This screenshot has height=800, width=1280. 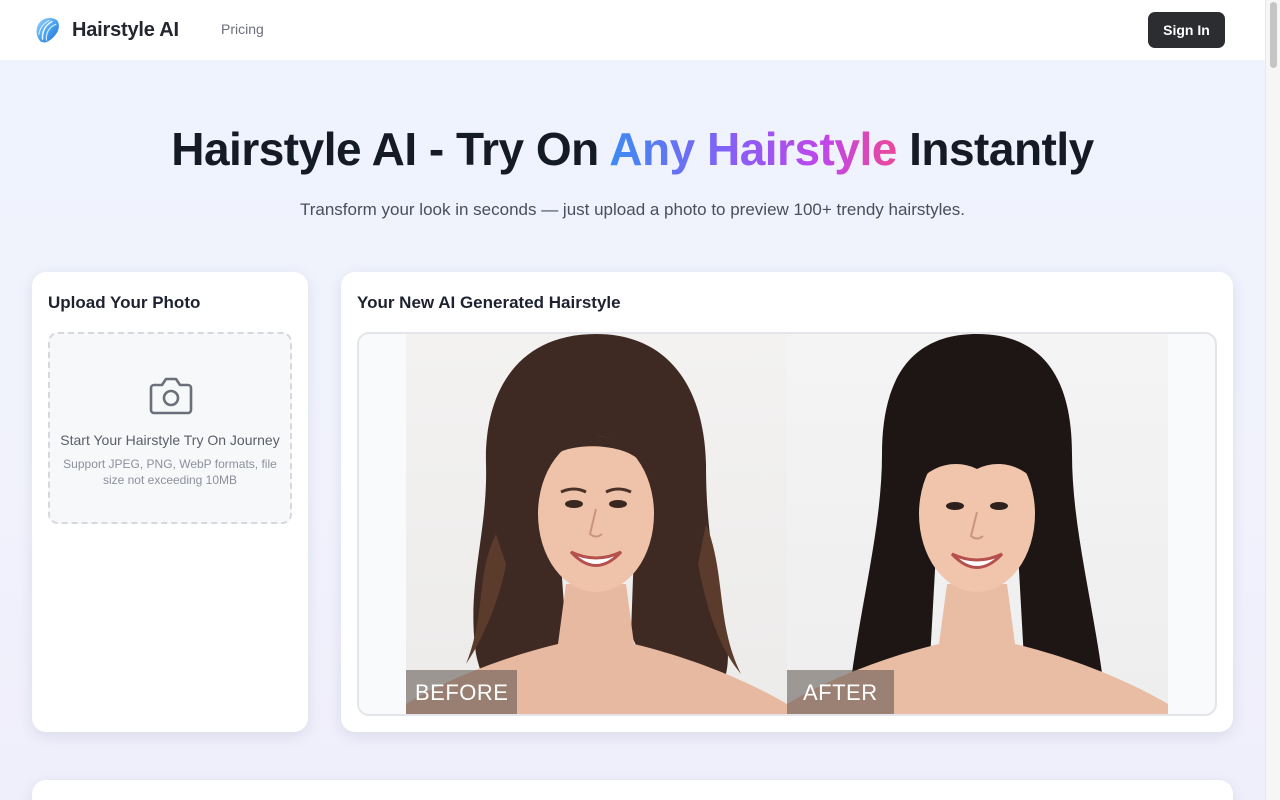 What do you see at coordinates (632, 30) in the screenshot?
I see `top-nav: Hairstyle AI Pricing Sign In` at bounding box center [632, 30].